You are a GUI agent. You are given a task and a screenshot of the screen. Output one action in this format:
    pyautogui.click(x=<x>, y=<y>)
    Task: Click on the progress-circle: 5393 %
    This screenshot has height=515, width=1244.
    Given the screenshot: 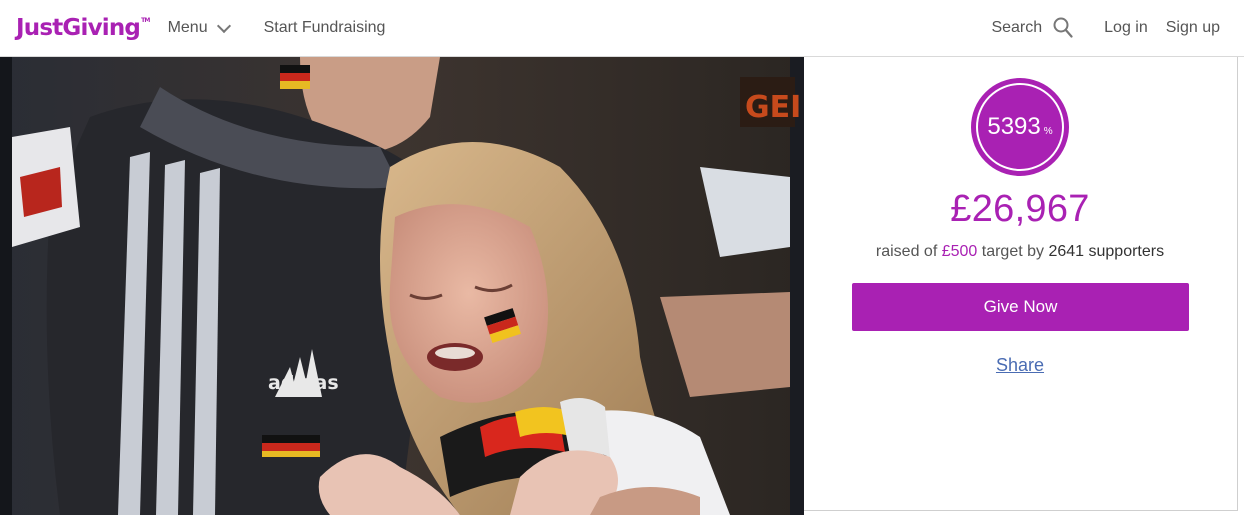 What is the action you would take?
    pyautogui.click(x=1020, y=127)
    